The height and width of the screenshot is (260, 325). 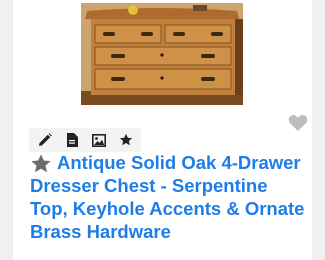 I want to click on feature-button, so click(x=126, y=140).